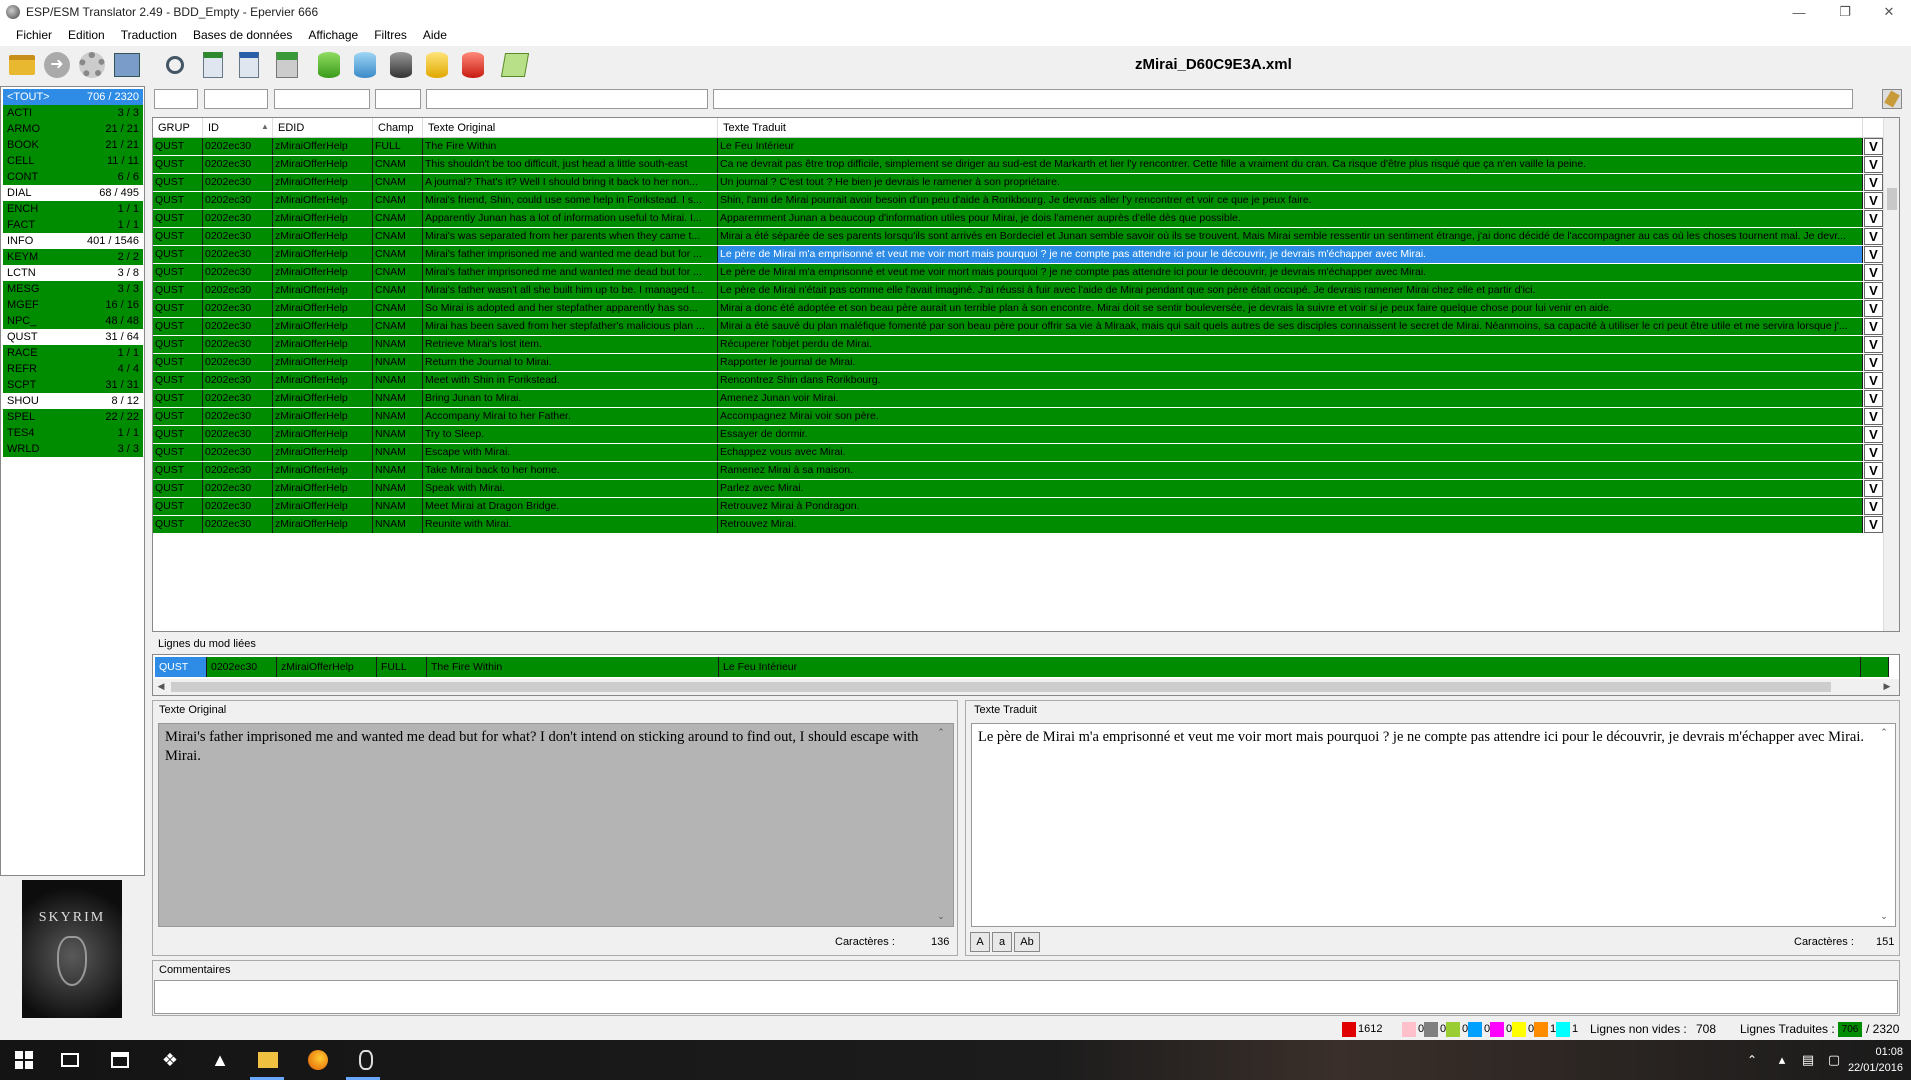 Image resolution: width=1911 pixels, height=1080 pixels. Describe the element at coordinates (73, 417) in the screenshot. I see `category-item: SPEL 22 / 22` at that location.